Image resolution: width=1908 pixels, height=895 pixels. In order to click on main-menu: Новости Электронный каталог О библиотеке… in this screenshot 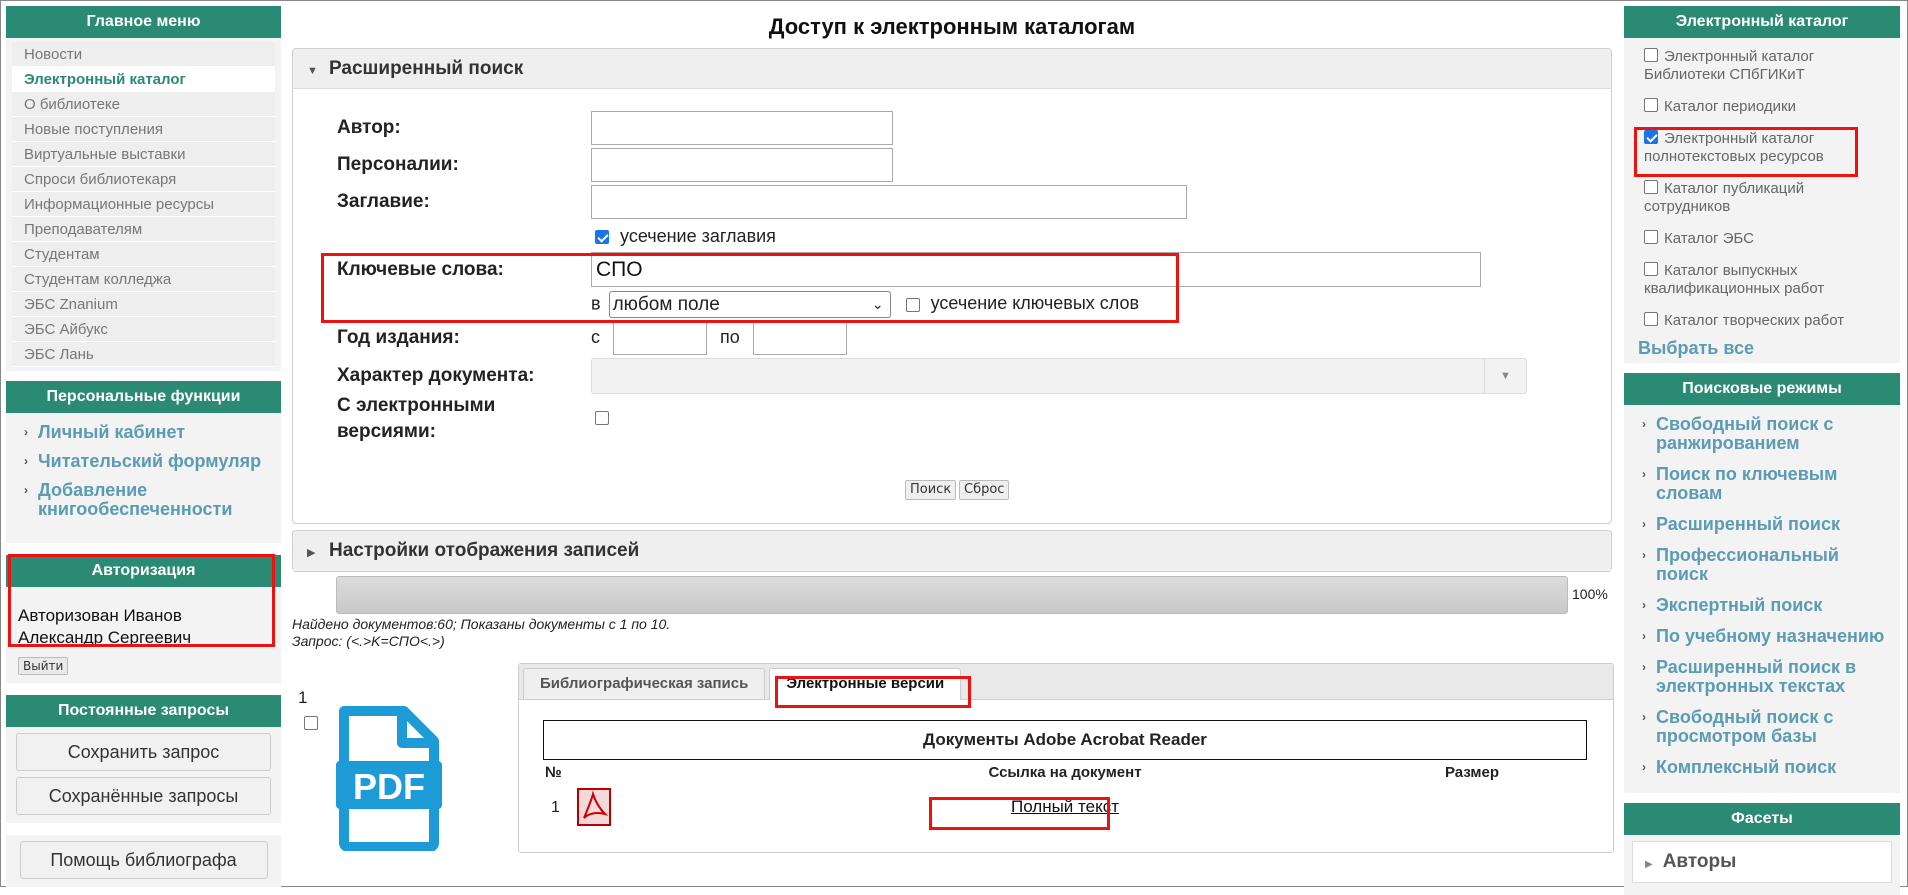, I will do `click(143, 204)`.